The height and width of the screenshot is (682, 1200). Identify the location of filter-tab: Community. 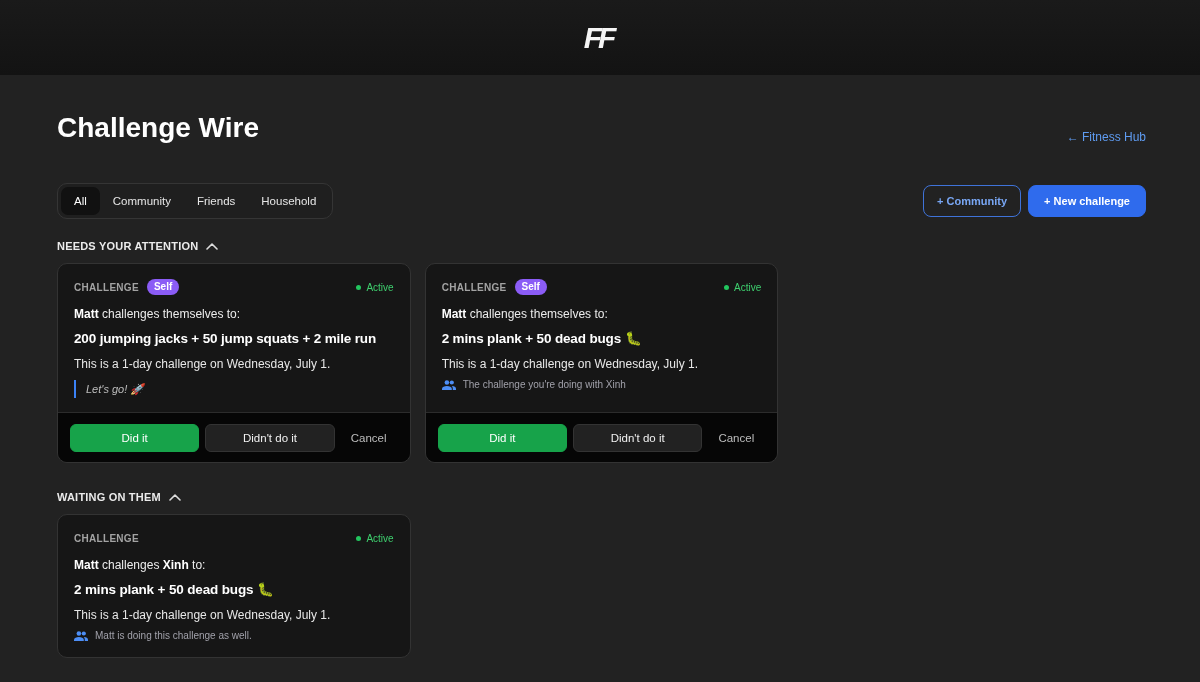
(141, 201).